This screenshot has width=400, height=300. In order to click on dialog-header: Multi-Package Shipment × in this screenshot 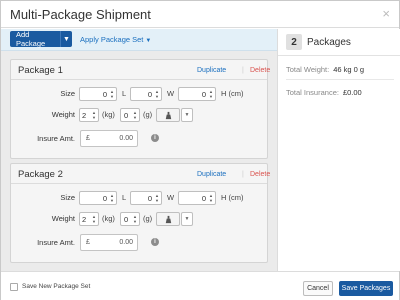, I will do `click(200, 14)`.